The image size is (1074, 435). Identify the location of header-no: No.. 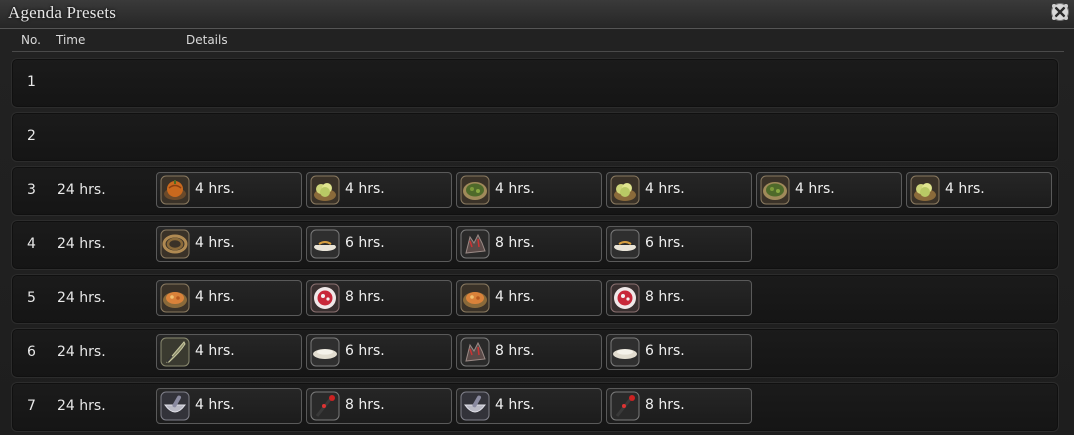
(31, 40).